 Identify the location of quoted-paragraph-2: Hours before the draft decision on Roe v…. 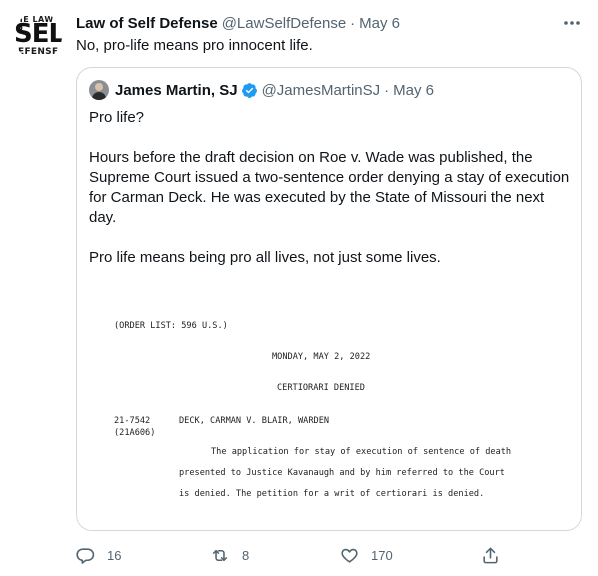
(329, 187).